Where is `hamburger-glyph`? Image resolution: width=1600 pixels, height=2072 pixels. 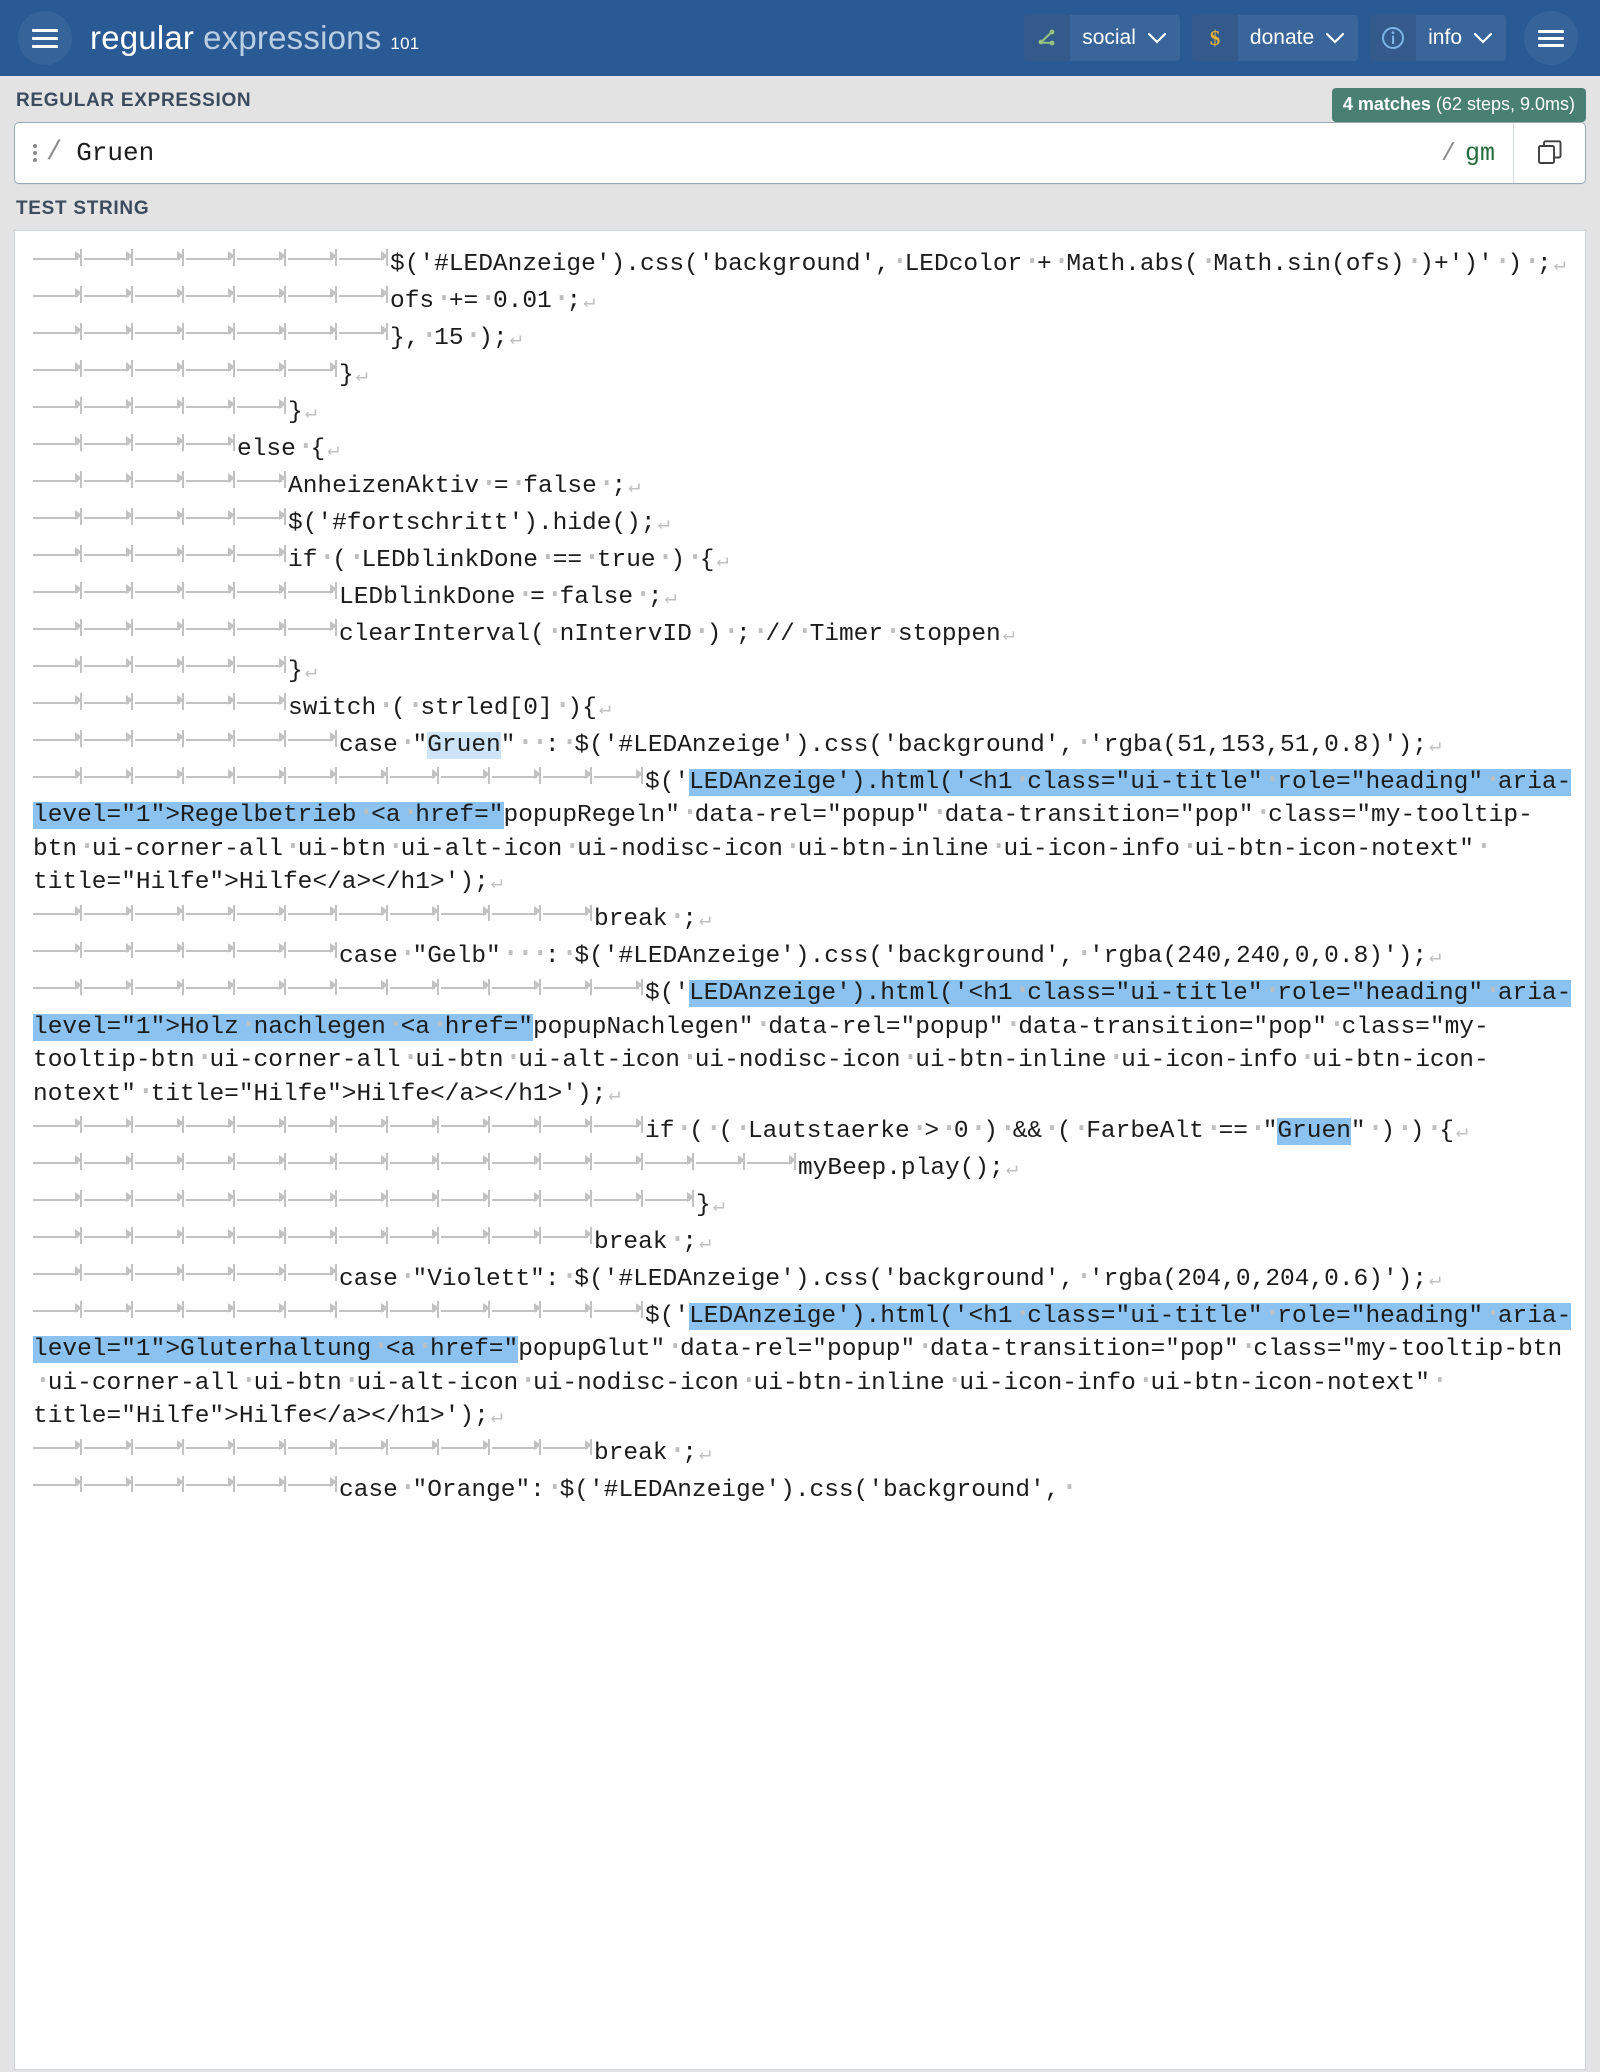 hamburger-glyph is located at coordinates (45, 38).